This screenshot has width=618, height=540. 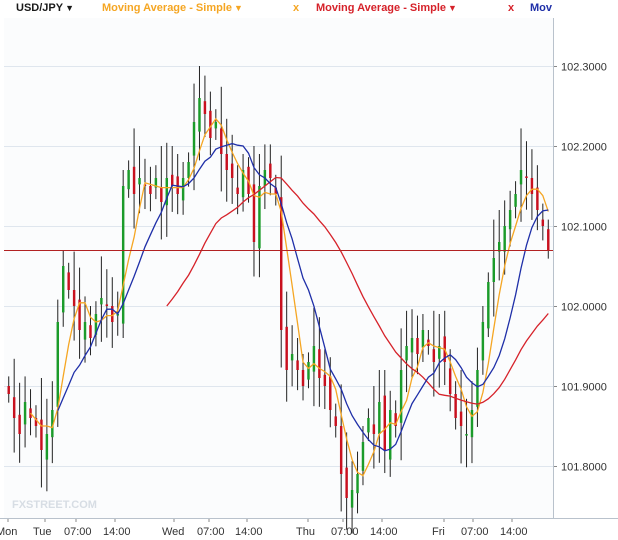 I want to click on y-tick-label: 102.0000, so click(x=584, y=308).